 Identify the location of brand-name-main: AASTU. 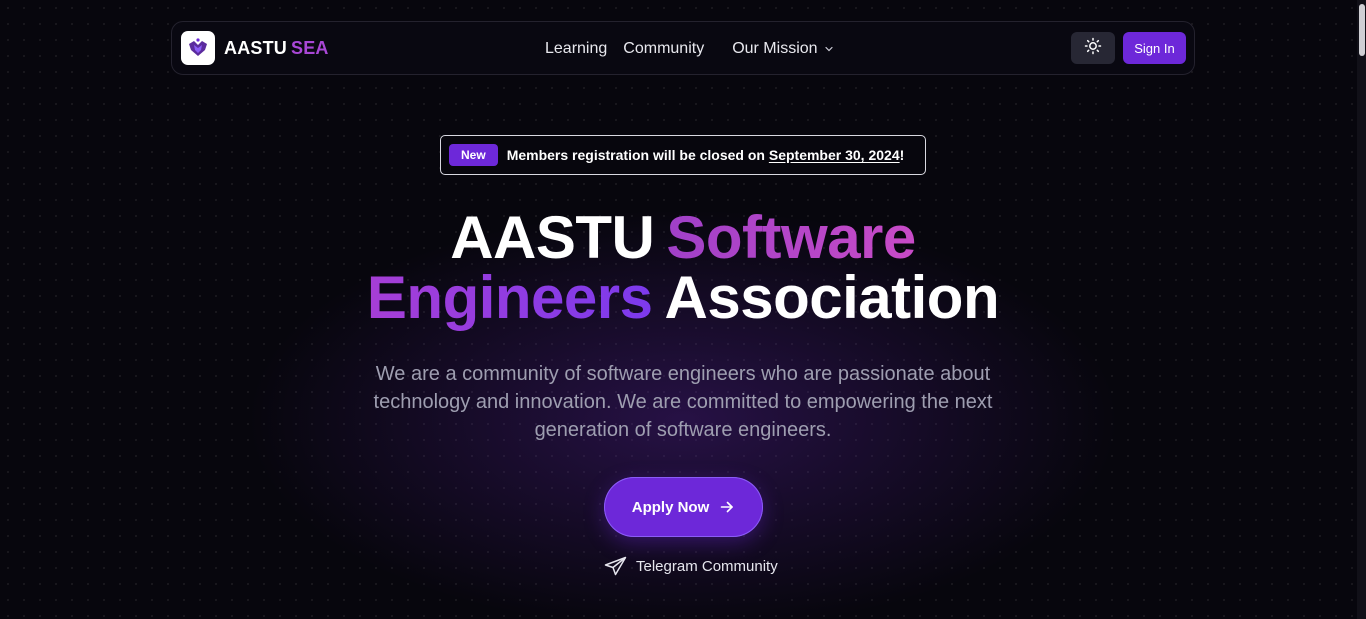
(255, 47).